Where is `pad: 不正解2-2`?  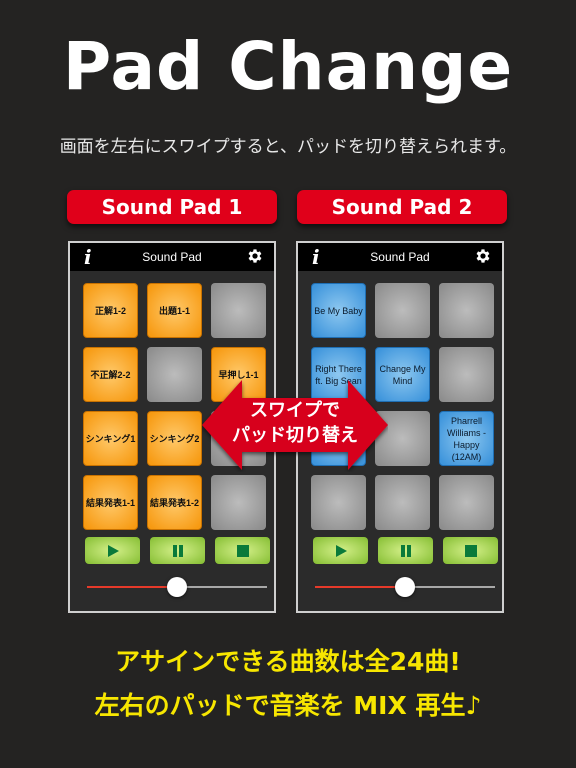 pad: 不正解2-2 is located at coordinates (110, 374).